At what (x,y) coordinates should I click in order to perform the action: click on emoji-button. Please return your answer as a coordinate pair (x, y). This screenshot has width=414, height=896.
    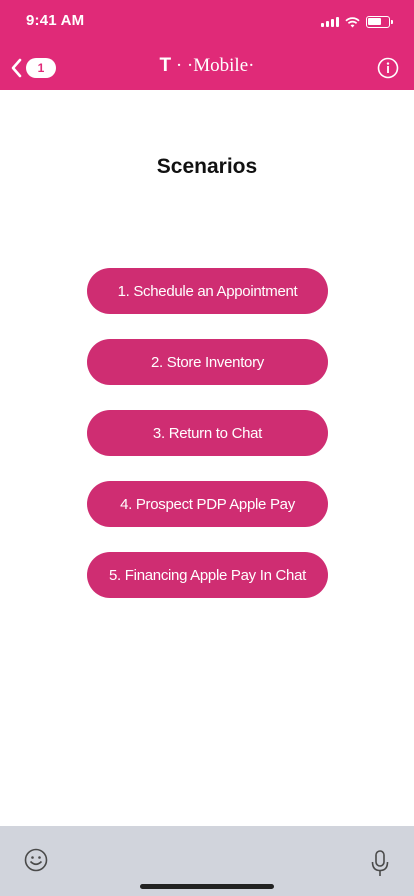
    Looking at the image, I should click on (36, 860).